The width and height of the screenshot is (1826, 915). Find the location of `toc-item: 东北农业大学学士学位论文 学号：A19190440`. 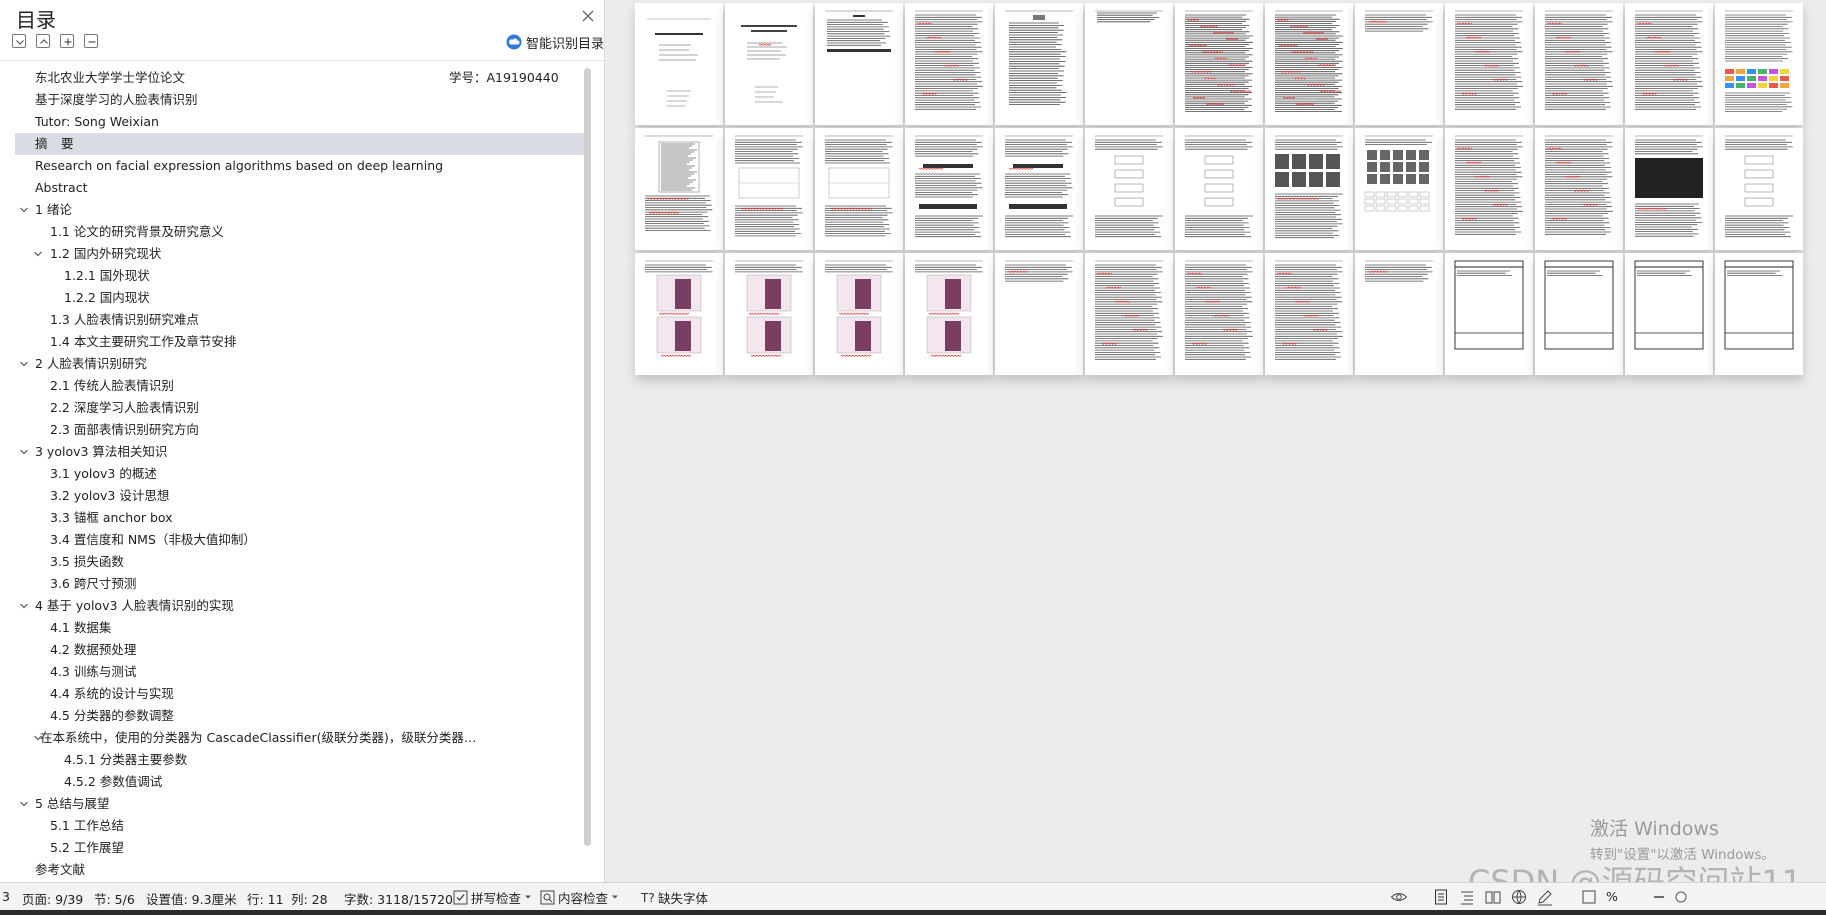

toc-item: 东北农业大学学士学位论文 学号：A19190440 is located at coordinates (300, 78).